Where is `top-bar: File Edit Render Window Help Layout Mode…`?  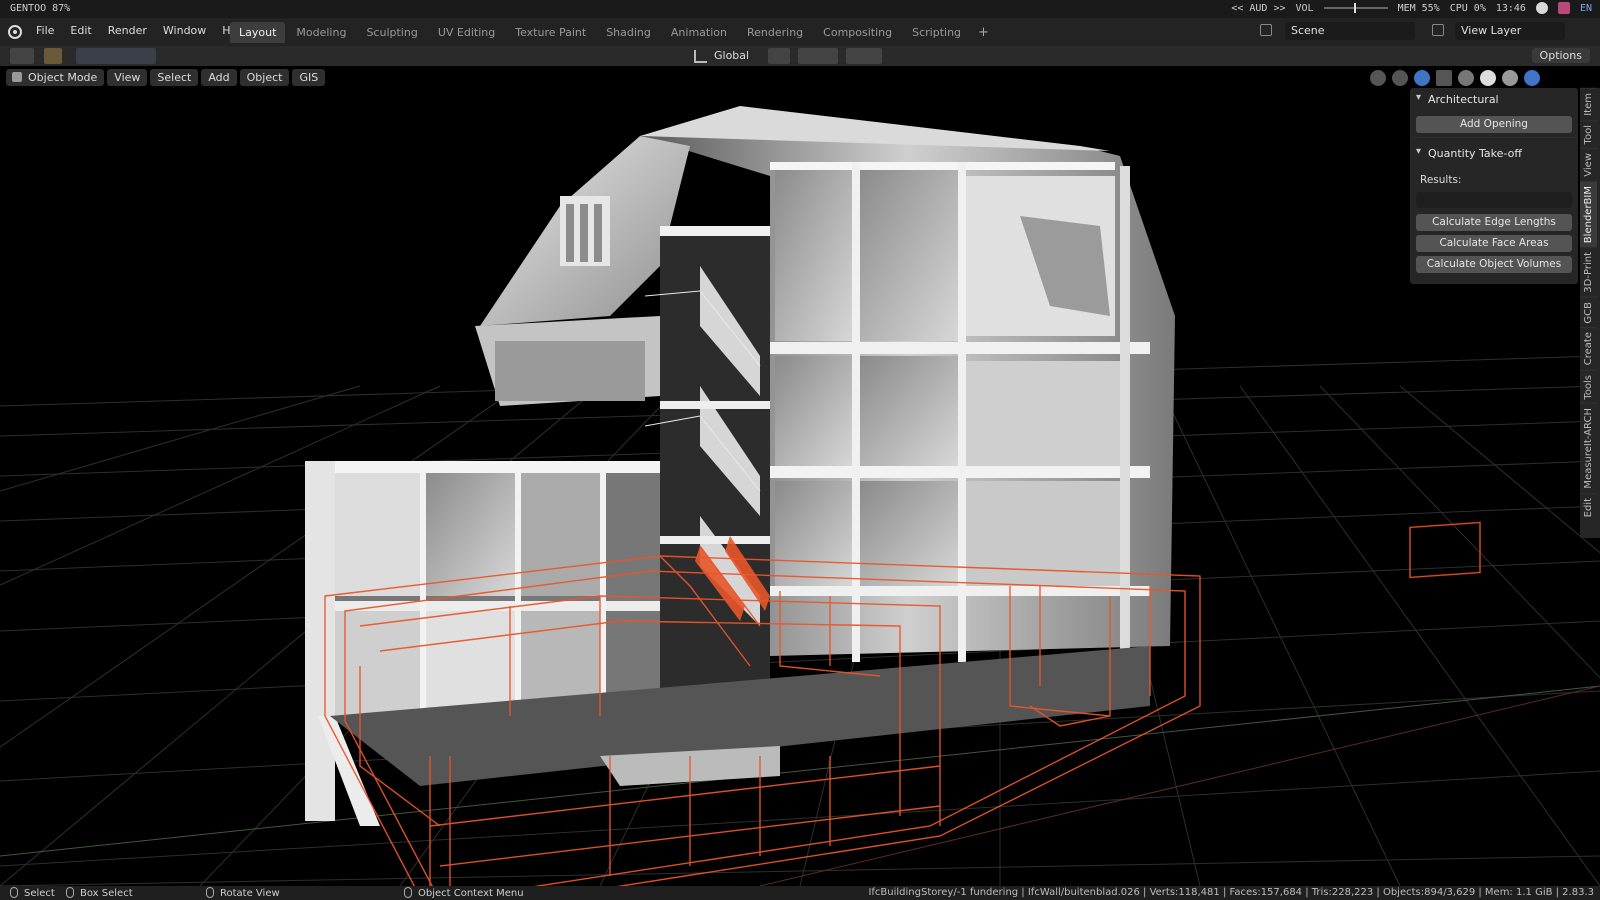
top-bar: File Edit Render Window Help Layout Mode… is located at coordinates (800, 32).